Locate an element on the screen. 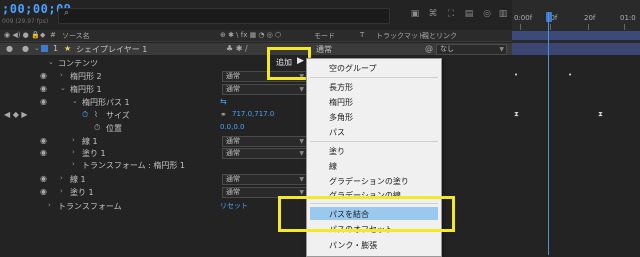 This screenshot has width=640, height=257. menu-item-fill: 塗り is located at coordinates (337, 151).